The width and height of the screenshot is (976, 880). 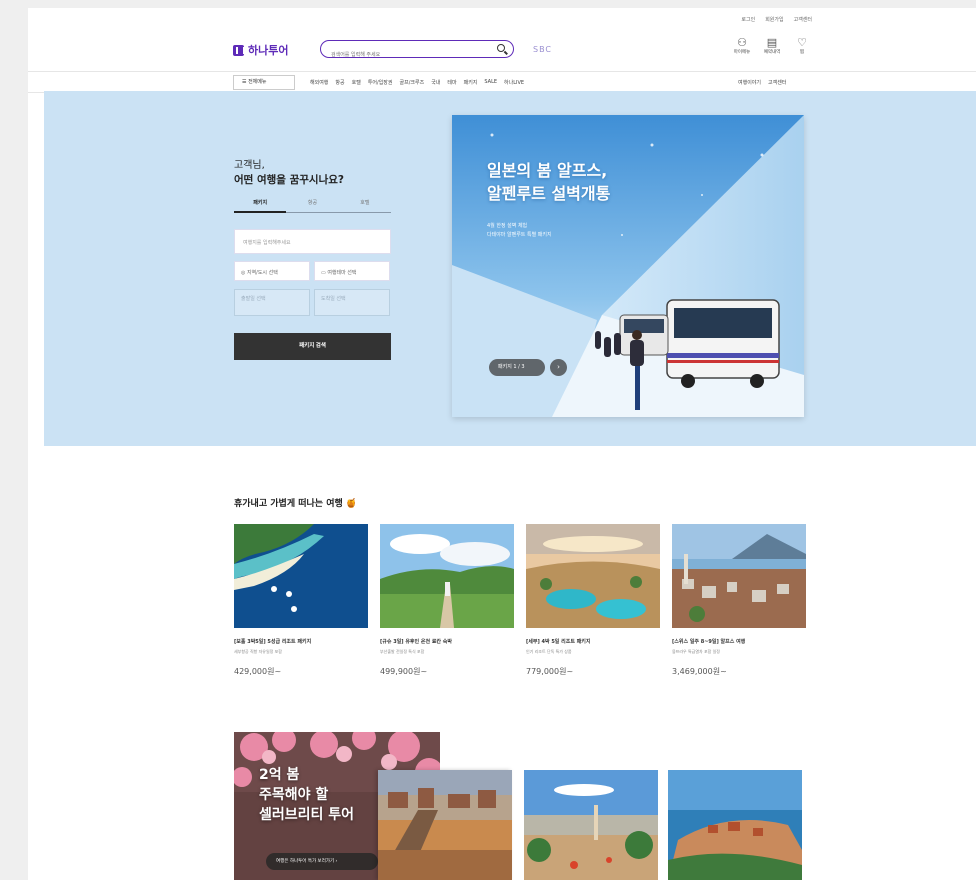 I want to click on product-price: 779,000원~, so click(x=550, y=671).